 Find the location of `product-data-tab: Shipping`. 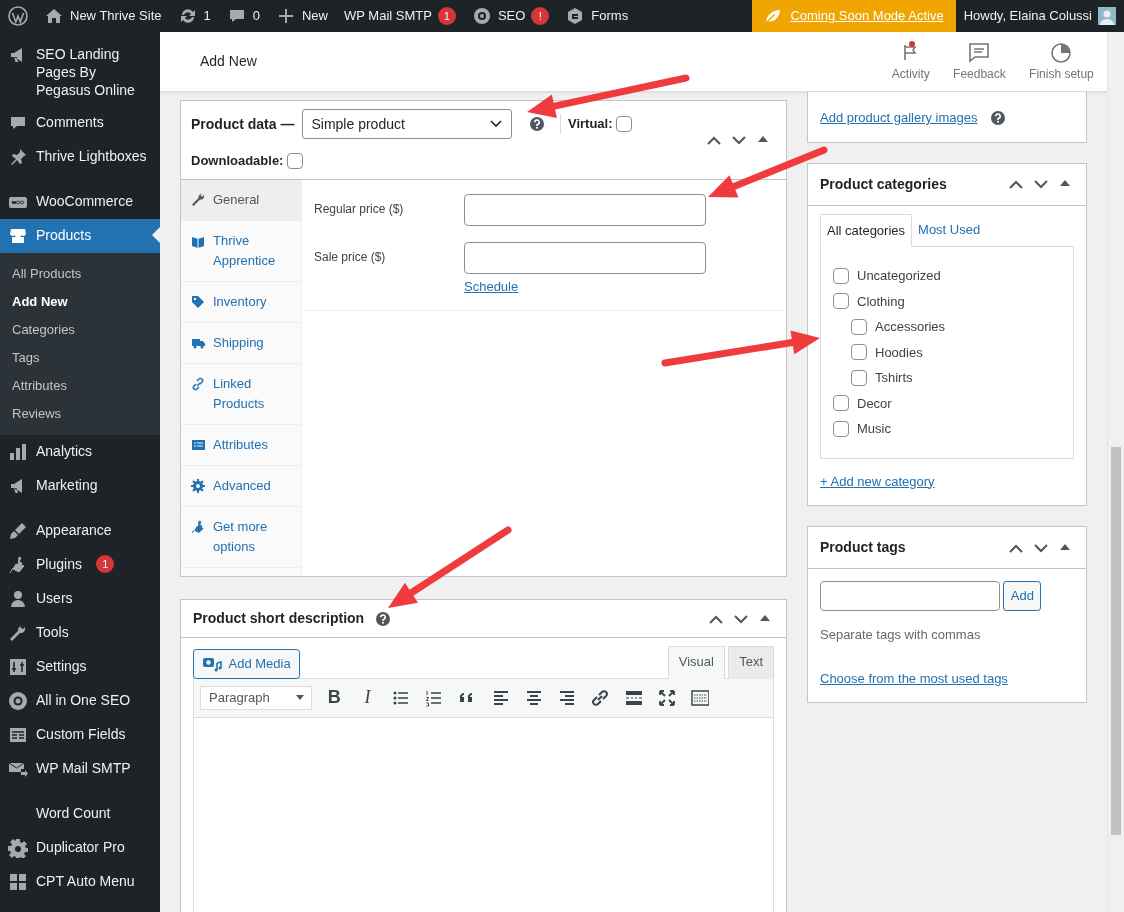

product-data-tab: Shipping is located at coordinates (241, 343).